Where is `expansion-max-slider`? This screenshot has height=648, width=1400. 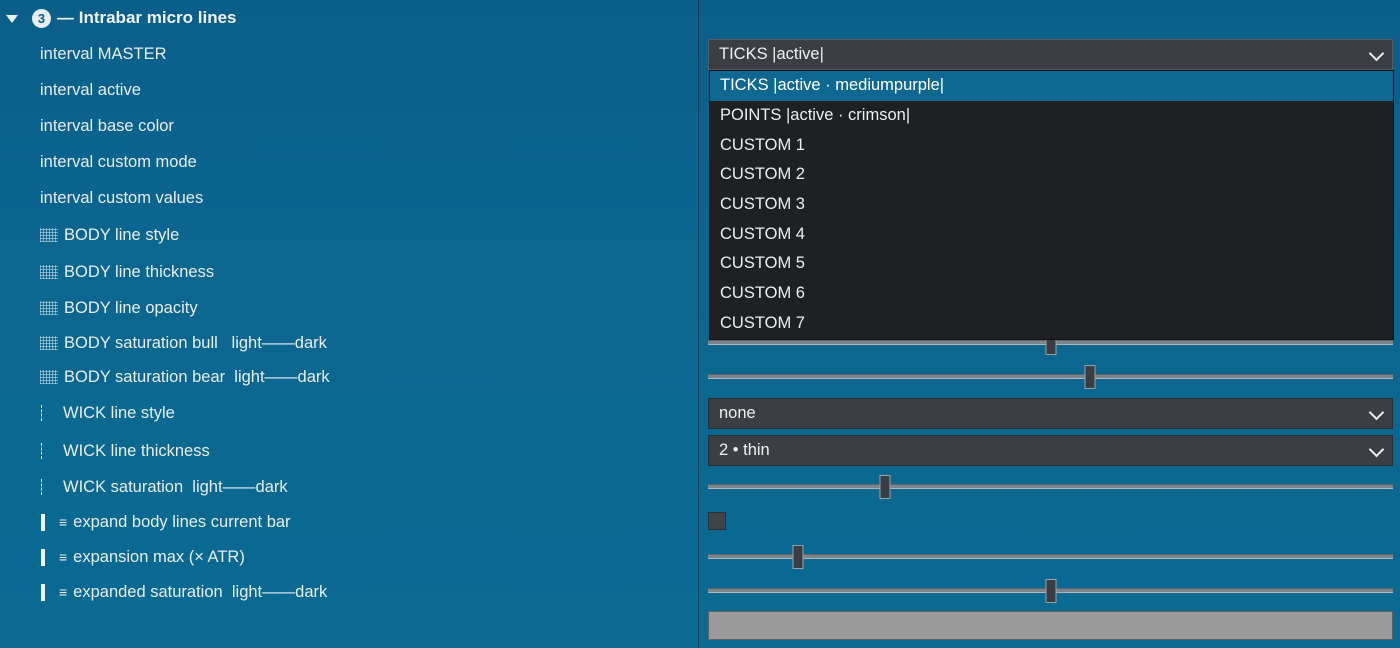 expansion-max-slider is located at coordinates (1050, 557).